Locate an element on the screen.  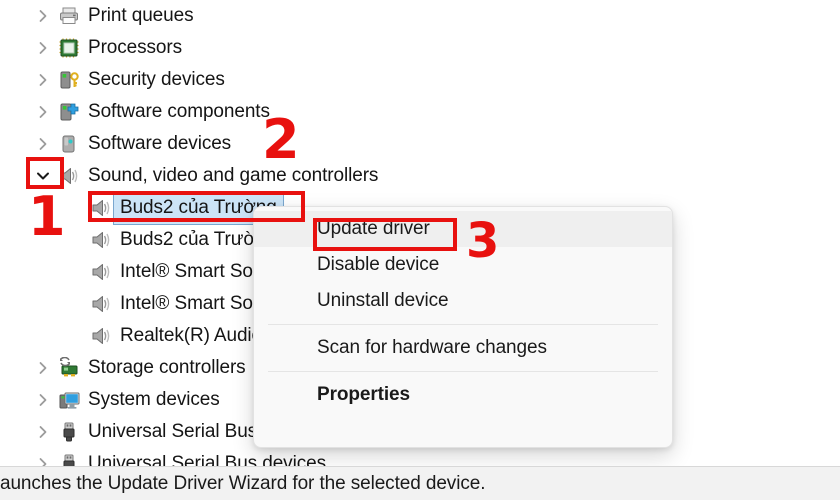
usb-icon is located at coordinates (69, 432).